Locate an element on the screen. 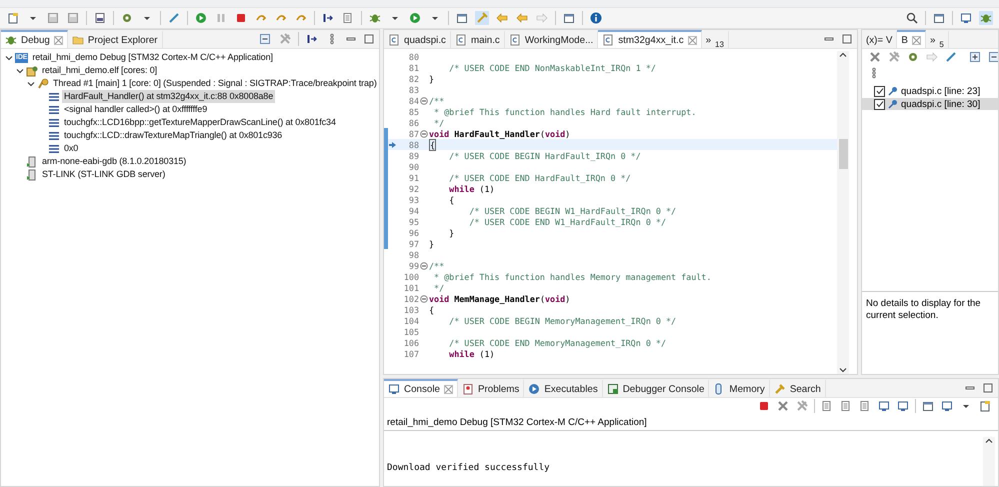  code-line: /* USER CODE END NonMaskableInt_IRQn 1 */ is located at coordinates (552, 67).